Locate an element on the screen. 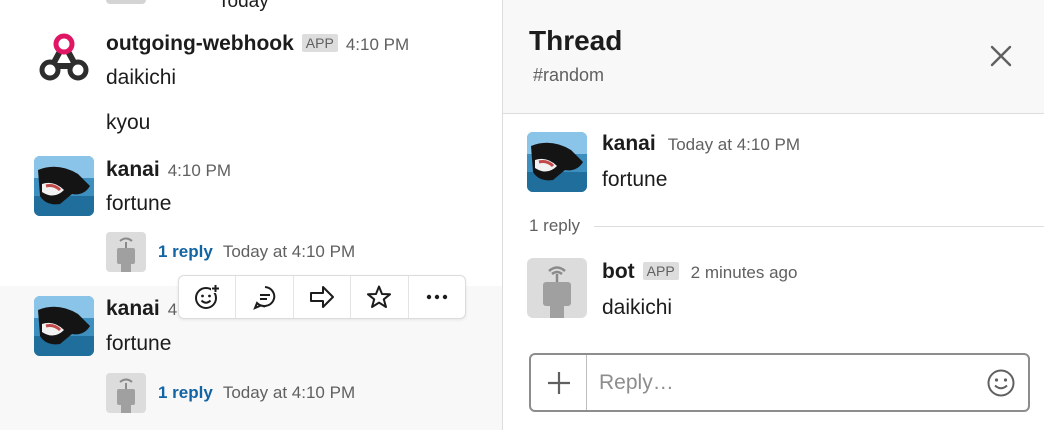 This screenshot has height=430, width=1044. share-message-icon is located at coordinates (322, 297).